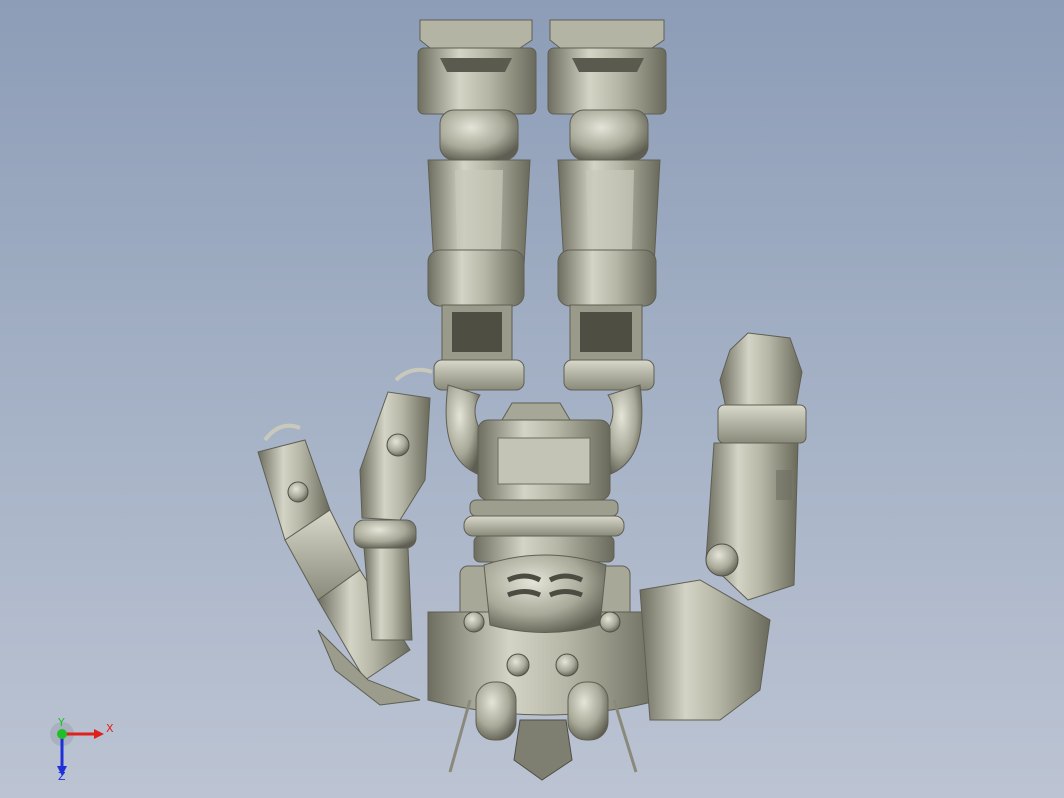 The image size is (1064, 798). Describe the element at coordinates (62, 776) in the screenshot. I see `z-axis-label: Z` at that location.